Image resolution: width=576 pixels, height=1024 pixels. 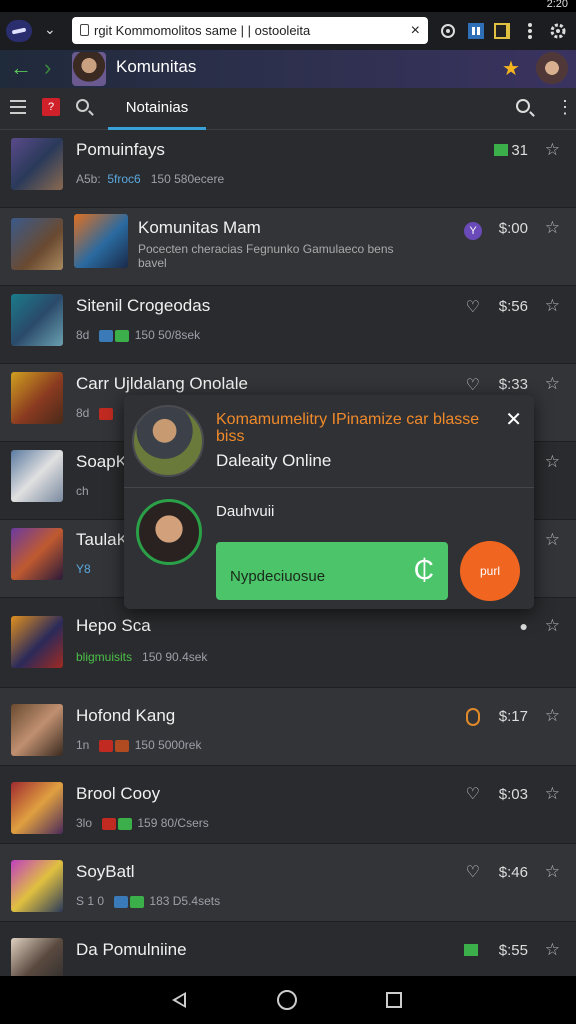 What do you see at coordinates (120, 149) in the screenshot?
I see `item-name: Pomuinfays` at bounding box center [120, 149].